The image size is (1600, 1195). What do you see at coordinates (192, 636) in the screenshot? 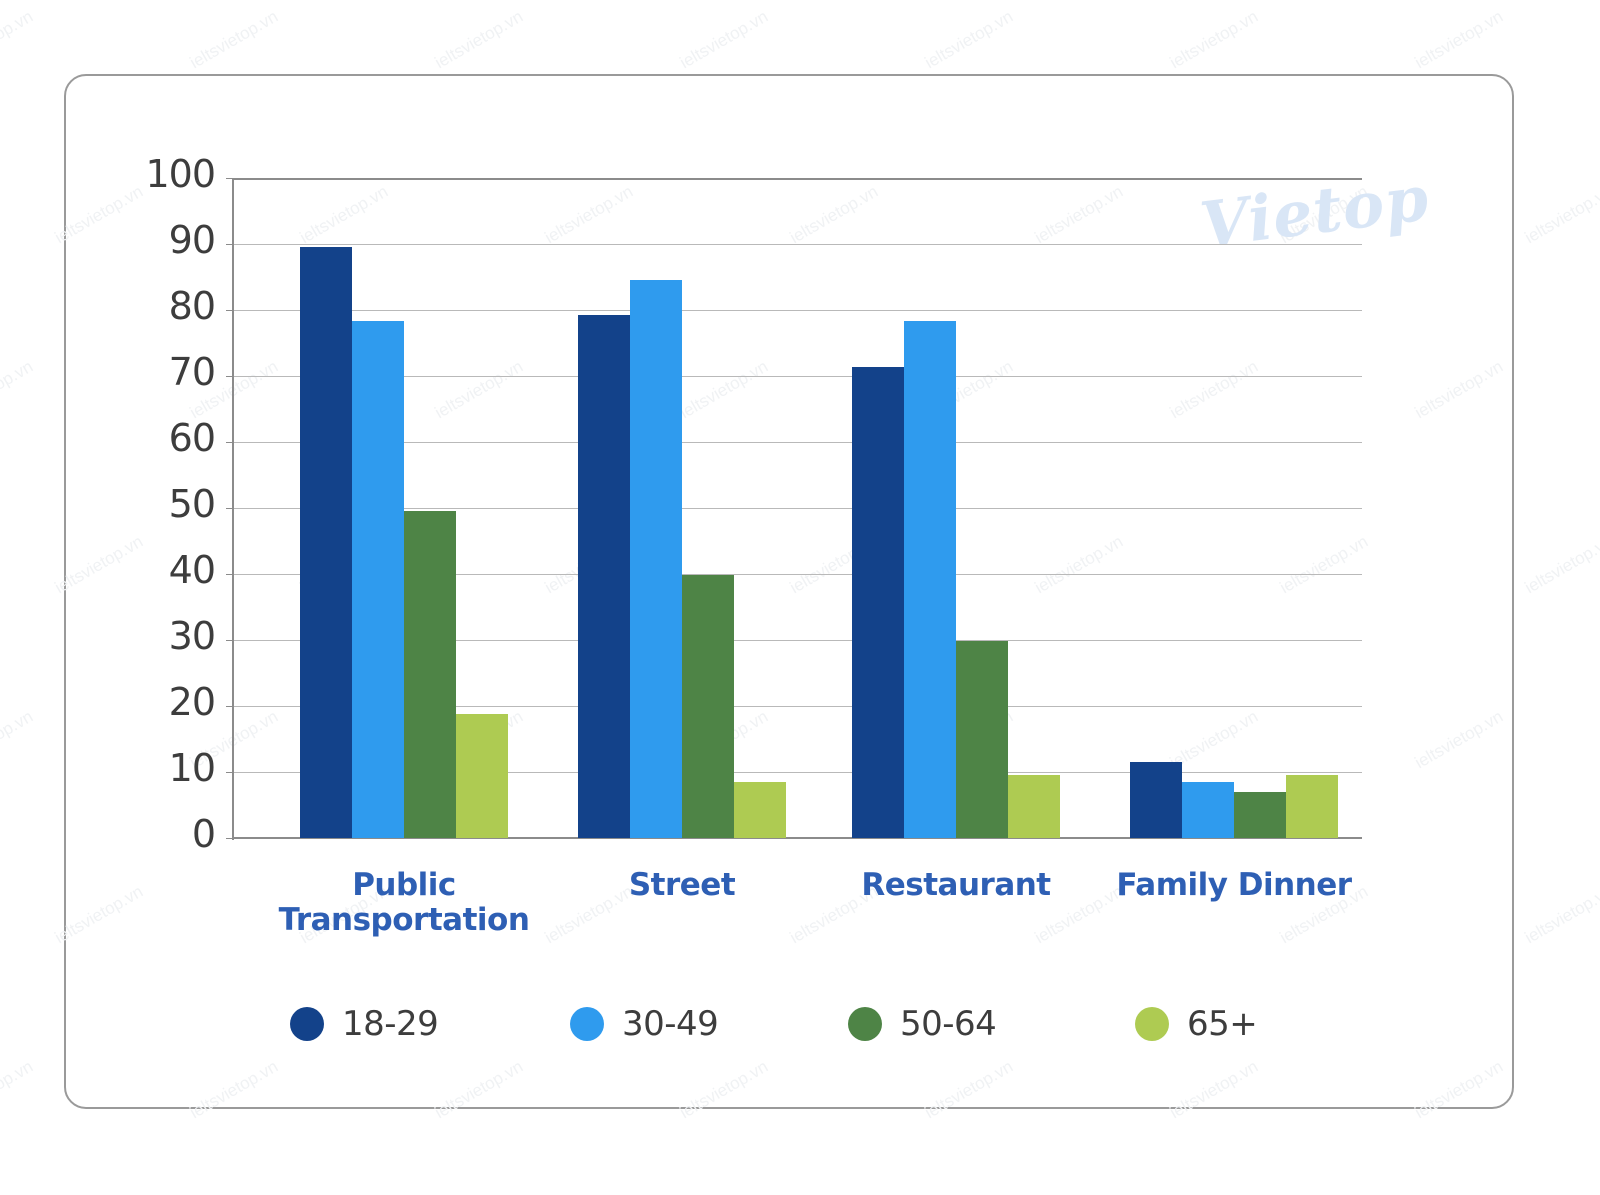
I see `y-axis-tick-label: 30` at bounding box center [192, 636].